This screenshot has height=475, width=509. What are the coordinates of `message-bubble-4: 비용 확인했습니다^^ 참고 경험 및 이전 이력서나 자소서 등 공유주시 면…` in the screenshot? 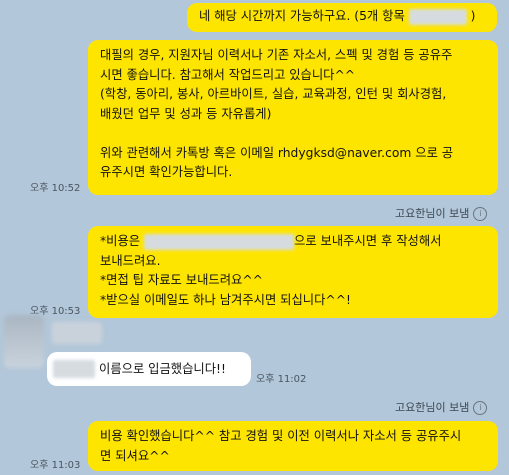 It's located at (293, 446).